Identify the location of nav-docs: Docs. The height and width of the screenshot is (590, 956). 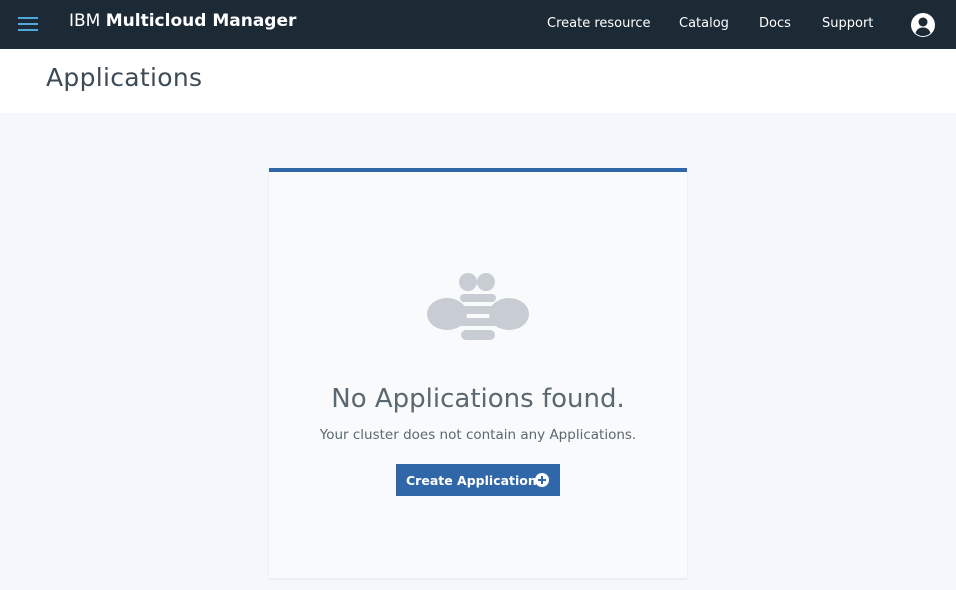
(775, 23).